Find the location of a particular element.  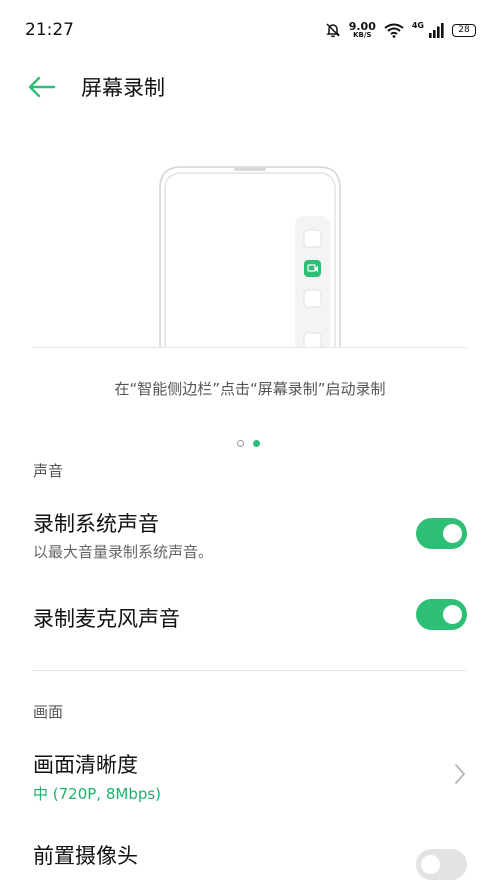

page-title: 屏幕录制 is located at coordinates (123, 88).